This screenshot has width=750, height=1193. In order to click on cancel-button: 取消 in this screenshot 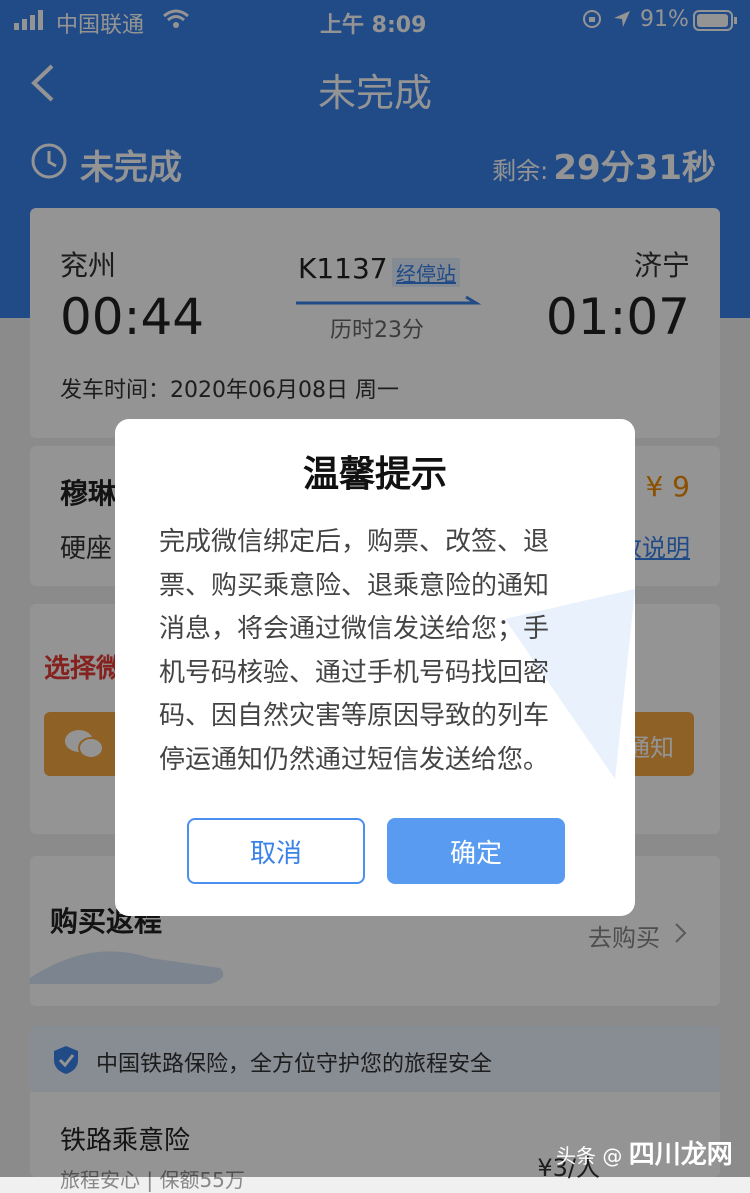, I will do `click(276, 851)`.